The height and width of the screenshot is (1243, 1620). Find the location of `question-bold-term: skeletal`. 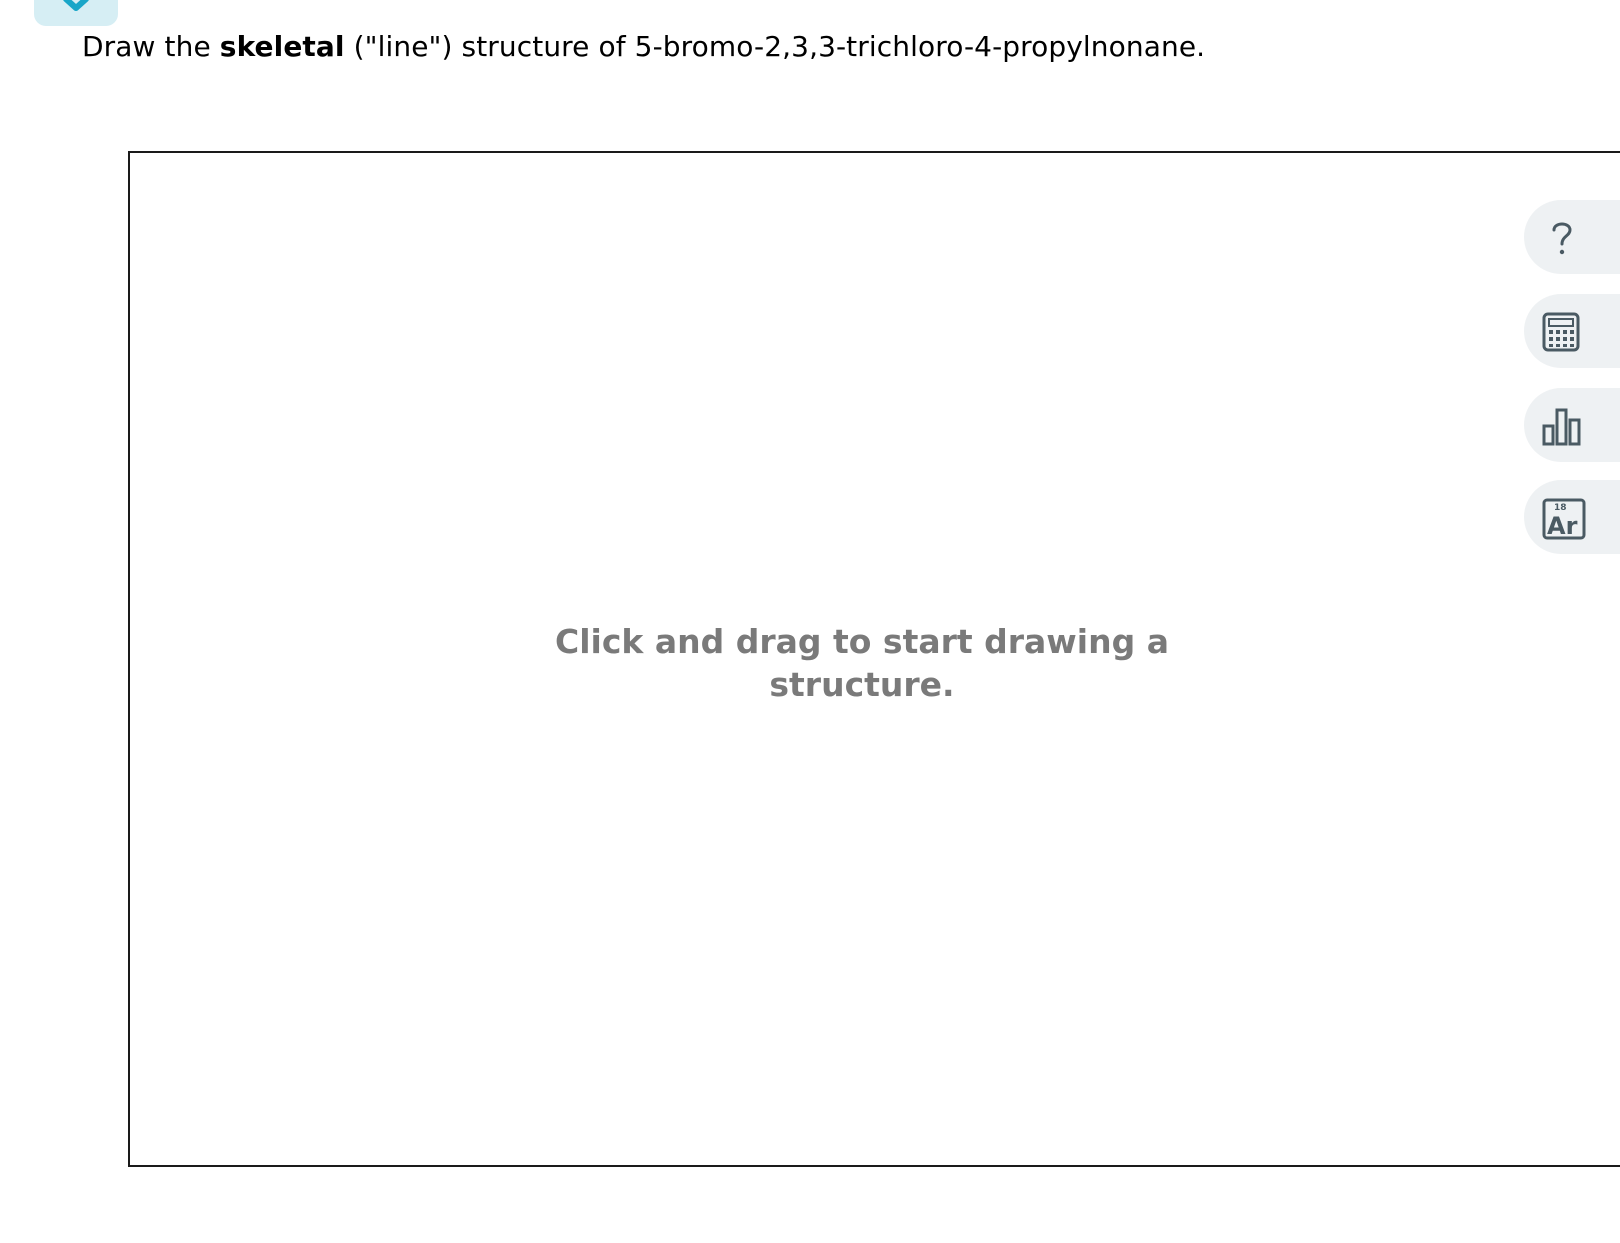

question-bold-term: skeletal is located at coordinates (282, 46).